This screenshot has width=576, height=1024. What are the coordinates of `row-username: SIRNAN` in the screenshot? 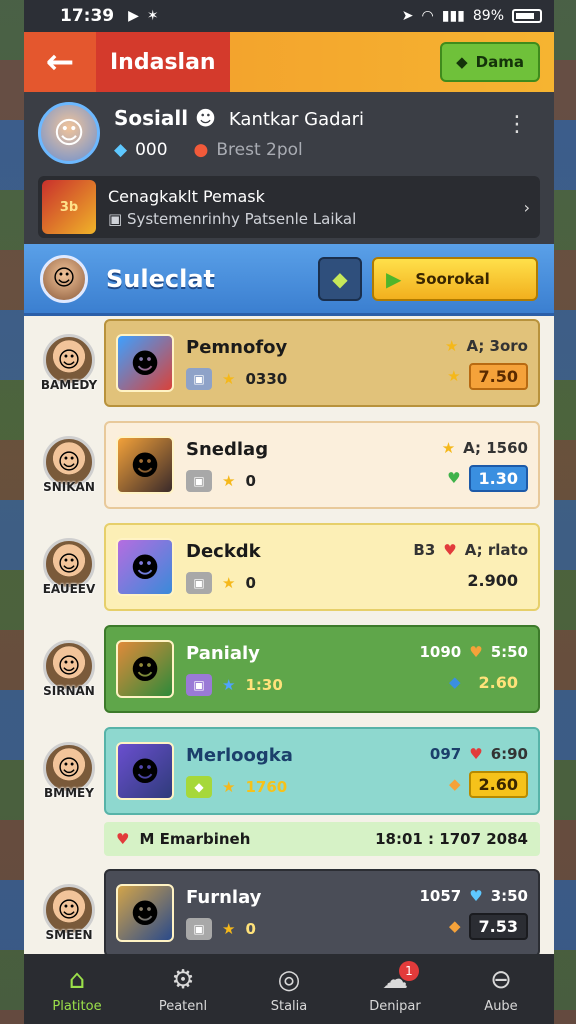 It's located at (69, 691).